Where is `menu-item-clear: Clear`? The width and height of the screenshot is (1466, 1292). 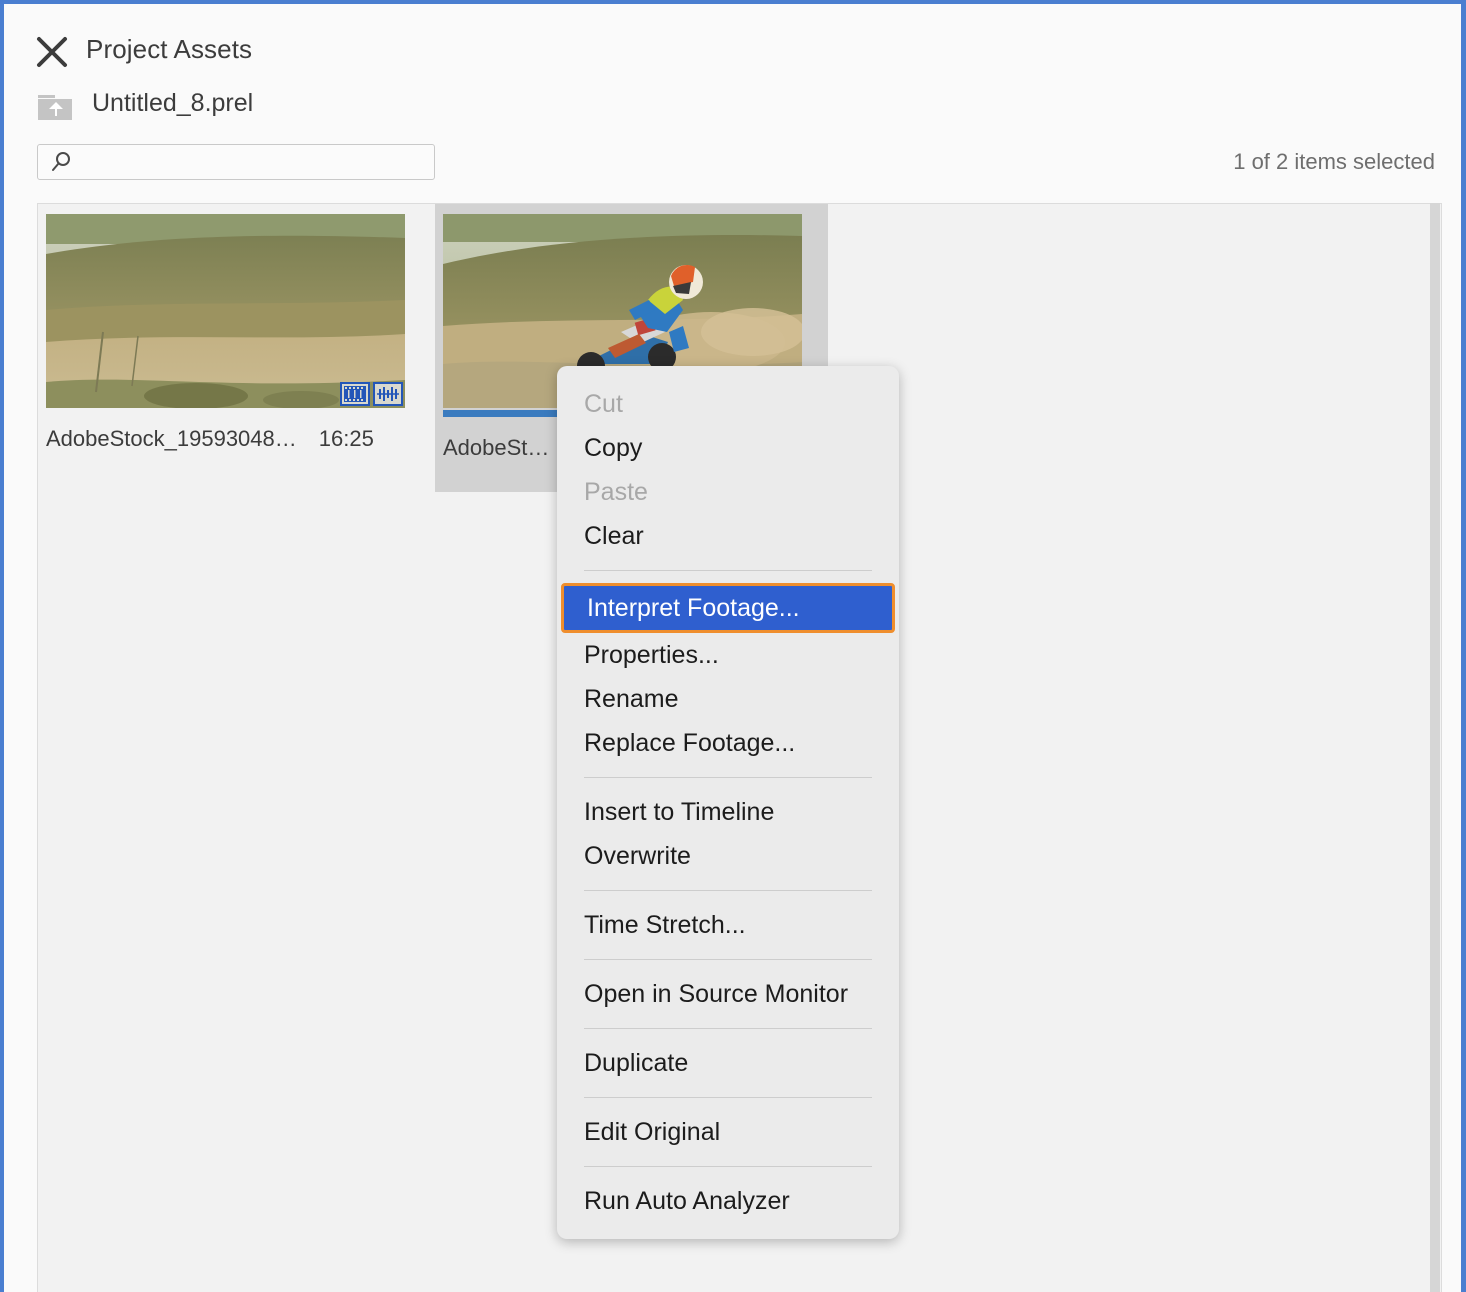
menu-item-clear: Clear is located at coordinates (728, 536).